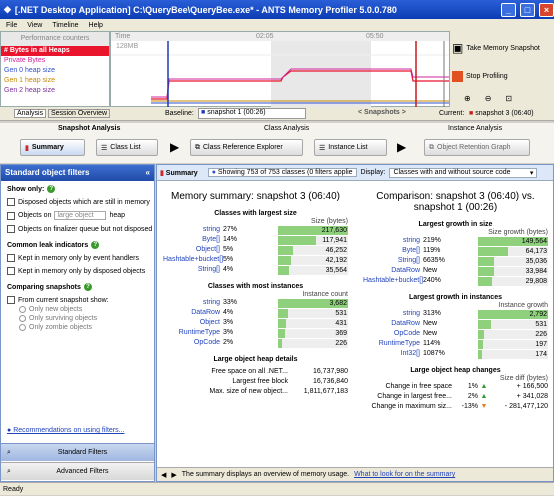 Image resolution: width=554 pixels, height=496 pixels. I want to click on class-name-link: Object[], so click(193, 250).